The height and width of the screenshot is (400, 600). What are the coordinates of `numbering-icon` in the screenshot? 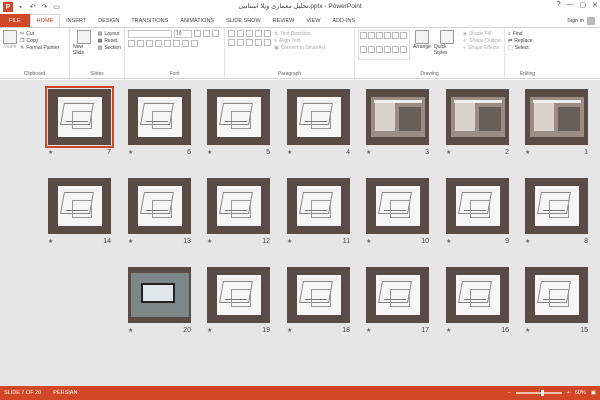 It's located at (240, 33).